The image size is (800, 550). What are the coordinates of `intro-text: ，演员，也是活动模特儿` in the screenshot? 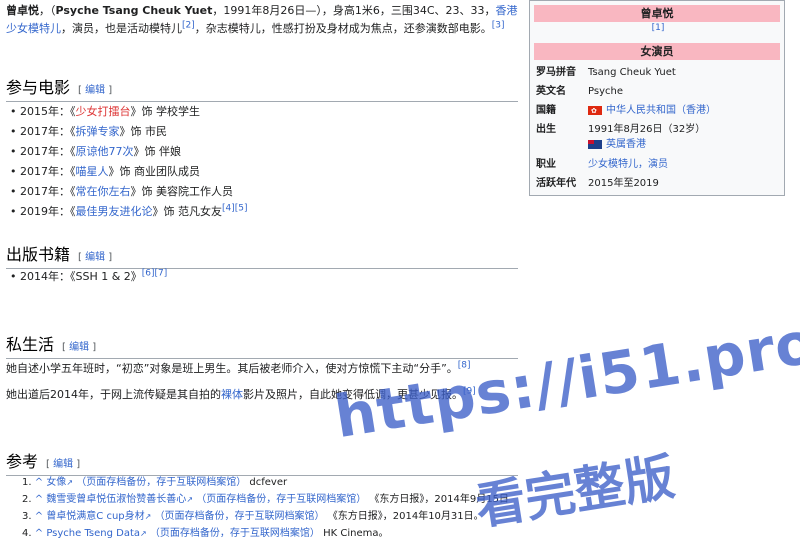 It's located at (121, 28).